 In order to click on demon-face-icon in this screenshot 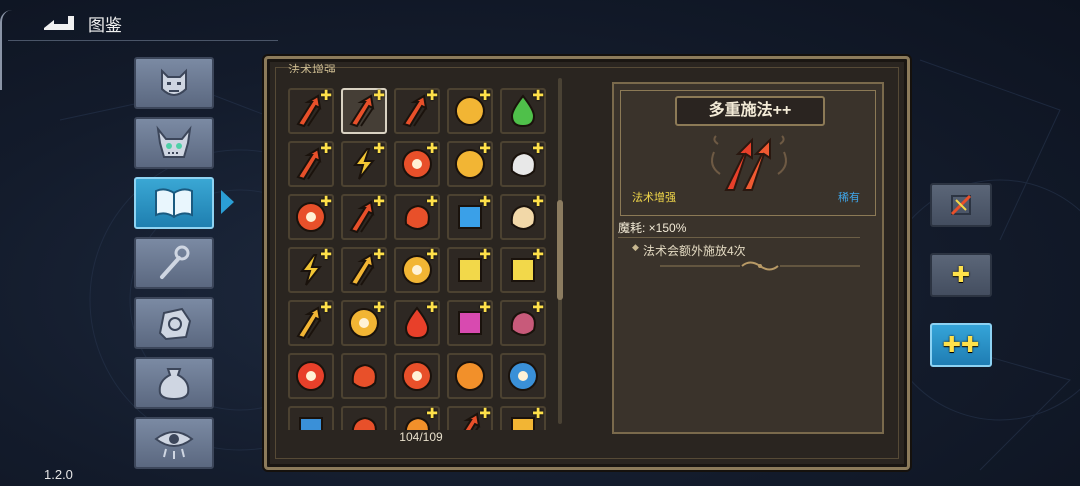, I will do `click(174, 82)`.